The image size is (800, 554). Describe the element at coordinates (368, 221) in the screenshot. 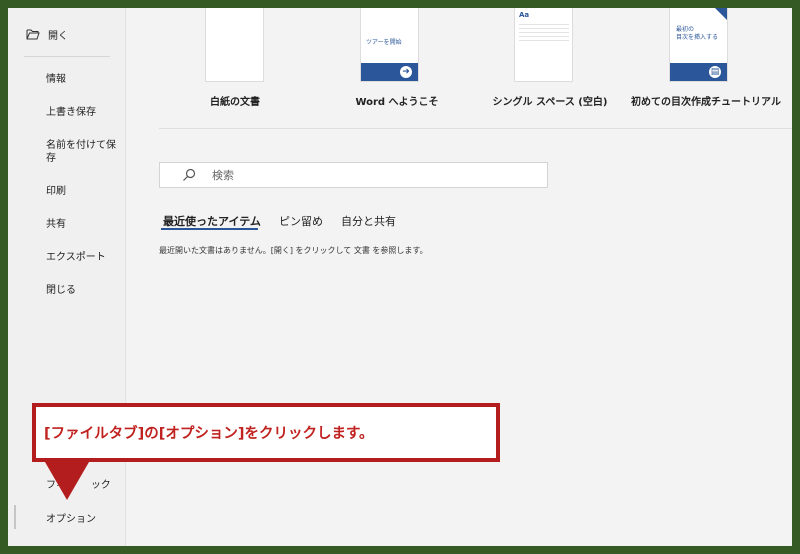

I see `tab-shared-with-me: 自分と共有` at that location.